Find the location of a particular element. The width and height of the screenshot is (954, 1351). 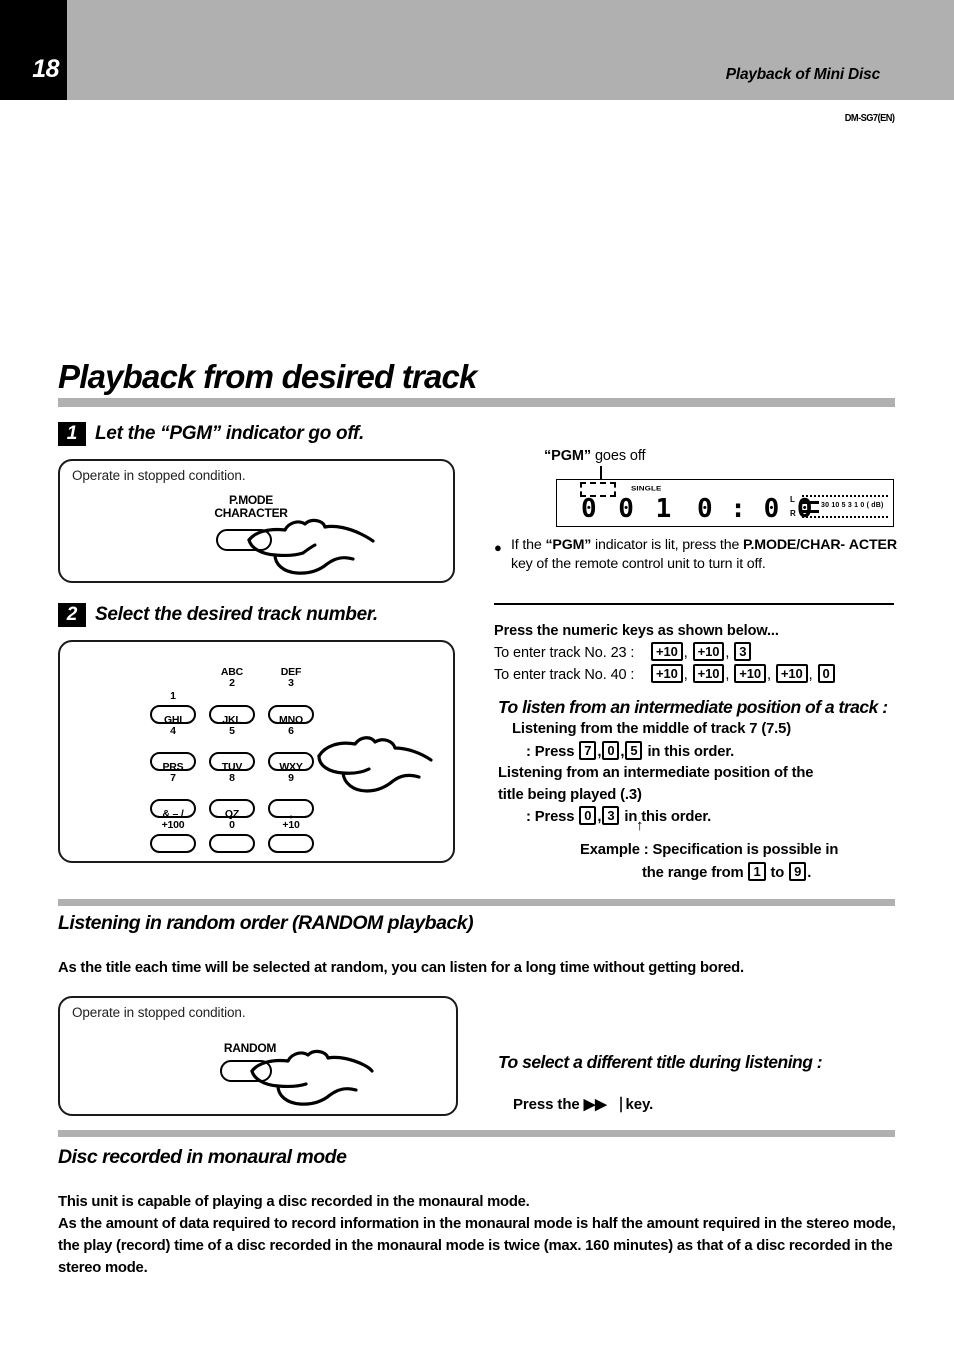

key-digit-6: 6 is located at coordinates (291, 731).